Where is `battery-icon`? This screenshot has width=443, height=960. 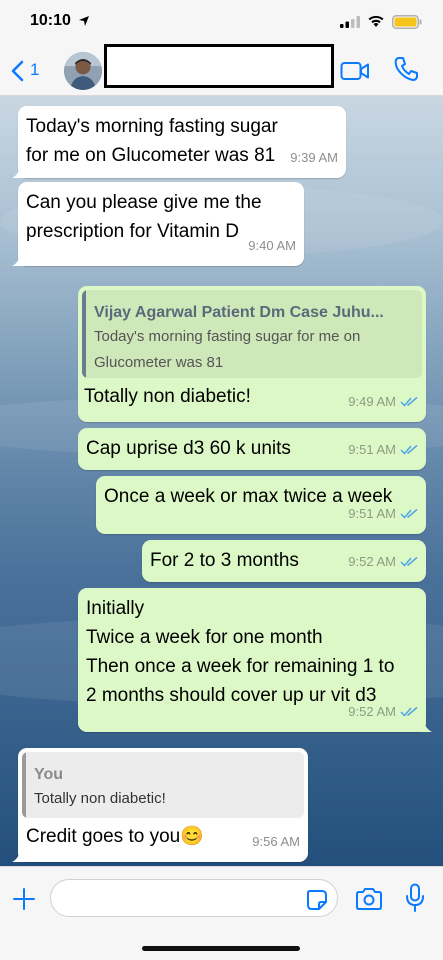 battery-icon is located at coordinates (407, 22).